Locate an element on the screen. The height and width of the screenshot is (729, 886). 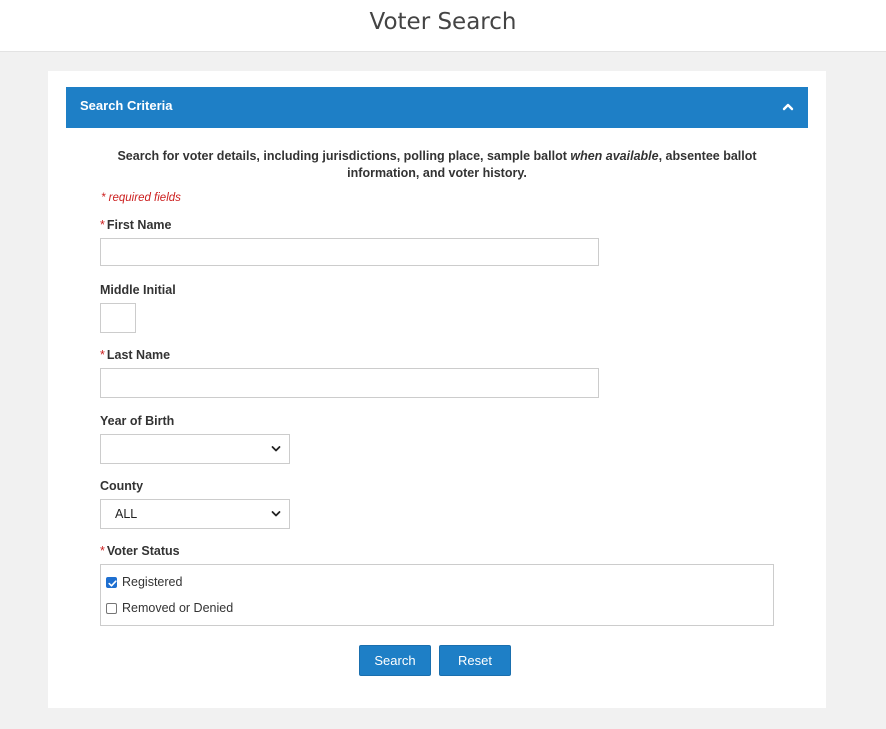
year-of-birth-label: Year of Birth is located at coordinates (137, 421).